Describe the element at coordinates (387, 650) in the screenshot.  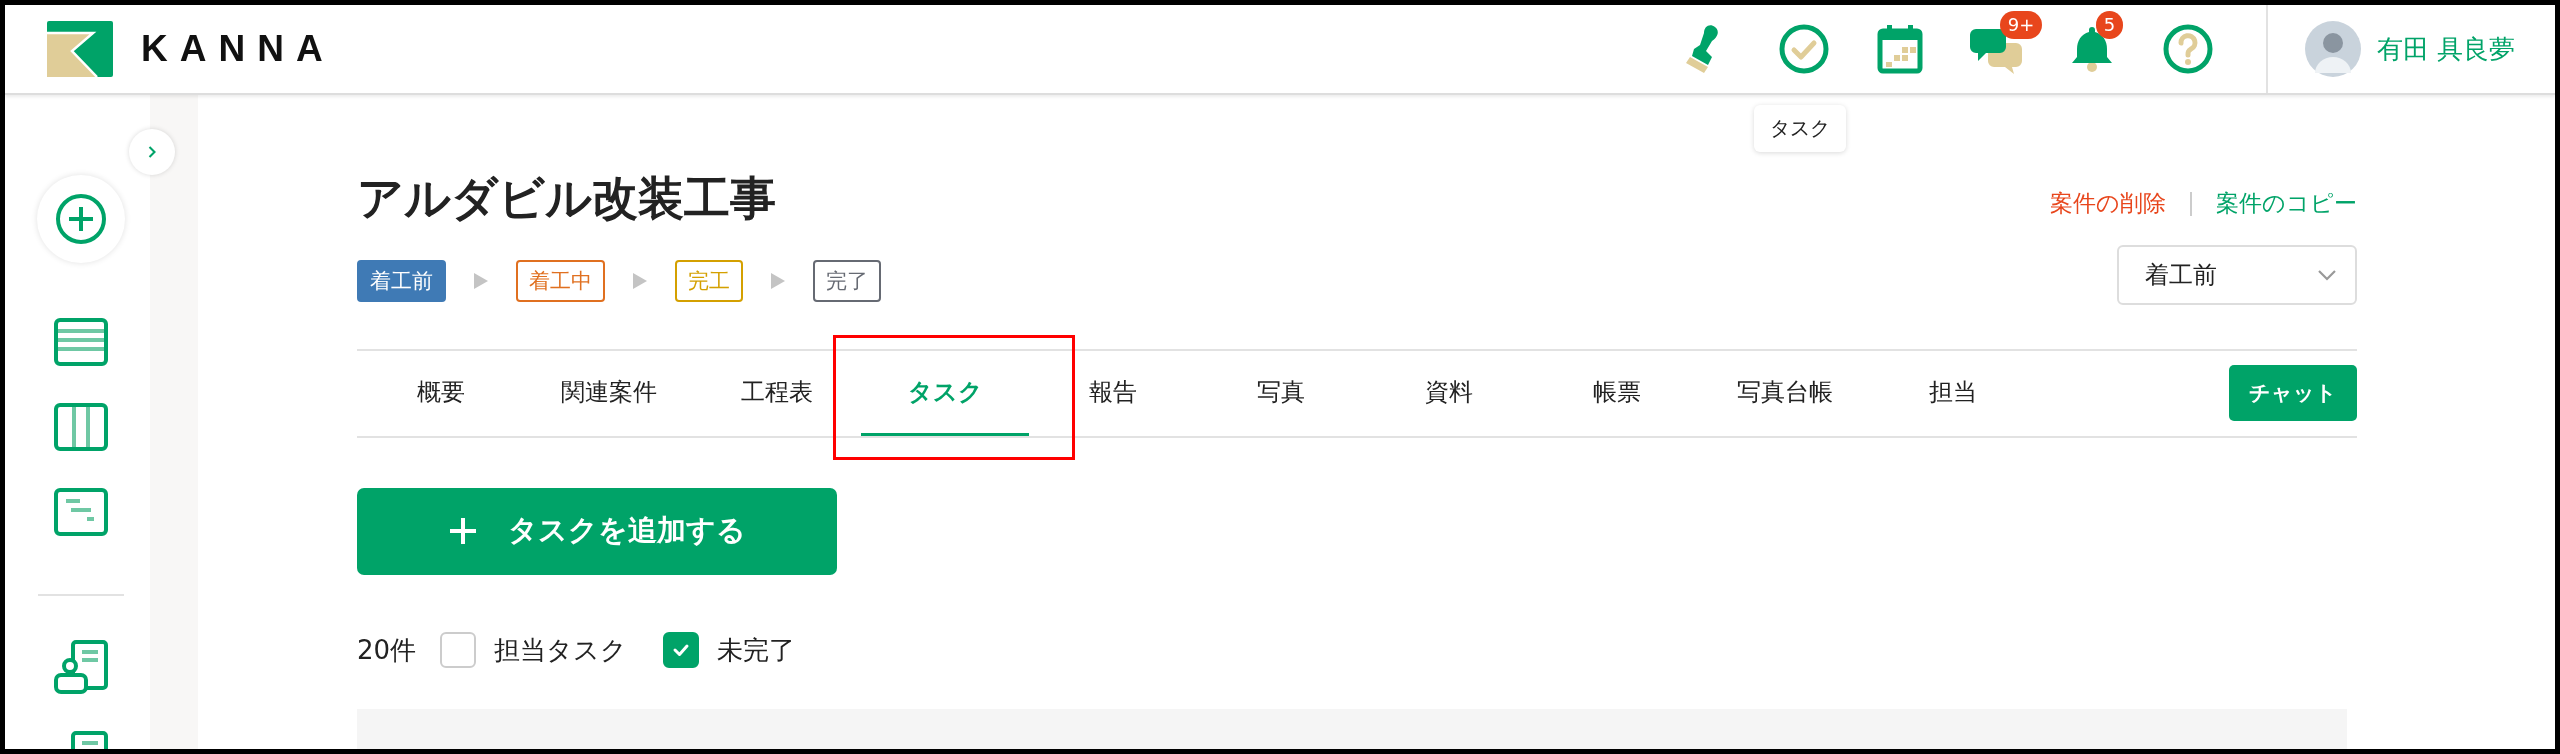
I see `task-count: 20件` at that location.